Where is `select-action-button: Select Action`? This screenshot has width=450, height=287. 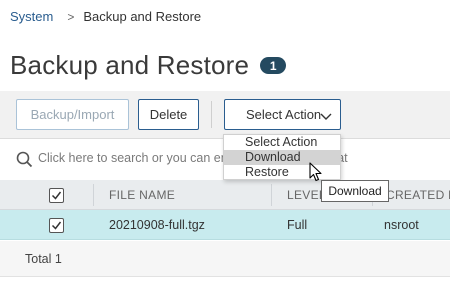 select-action-button: Select Action is located at coordinates (282, 114).